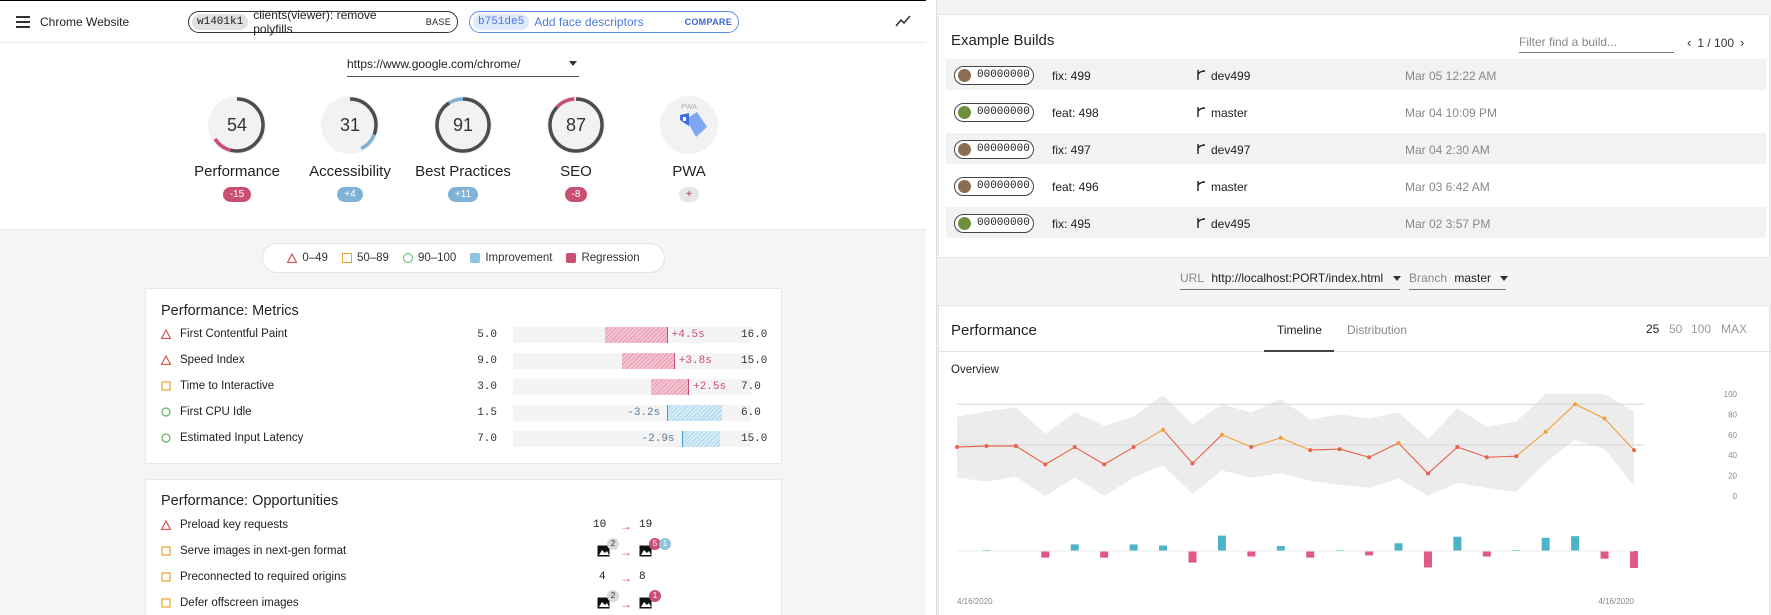  What do you see at coordinates (466, 413) in the screenshot?
I see `metric-row: First CPU Idle 1.5 -3.2s 6.0` at bounding box center [466, 413].